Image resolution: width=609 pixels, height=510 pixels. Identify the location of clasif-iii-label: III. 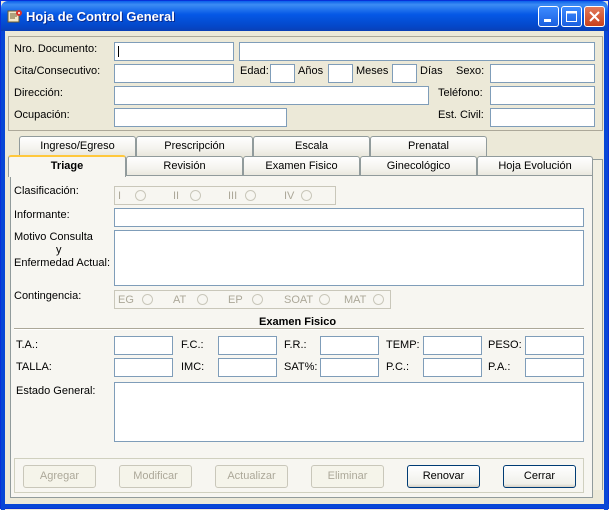
(233, 196).